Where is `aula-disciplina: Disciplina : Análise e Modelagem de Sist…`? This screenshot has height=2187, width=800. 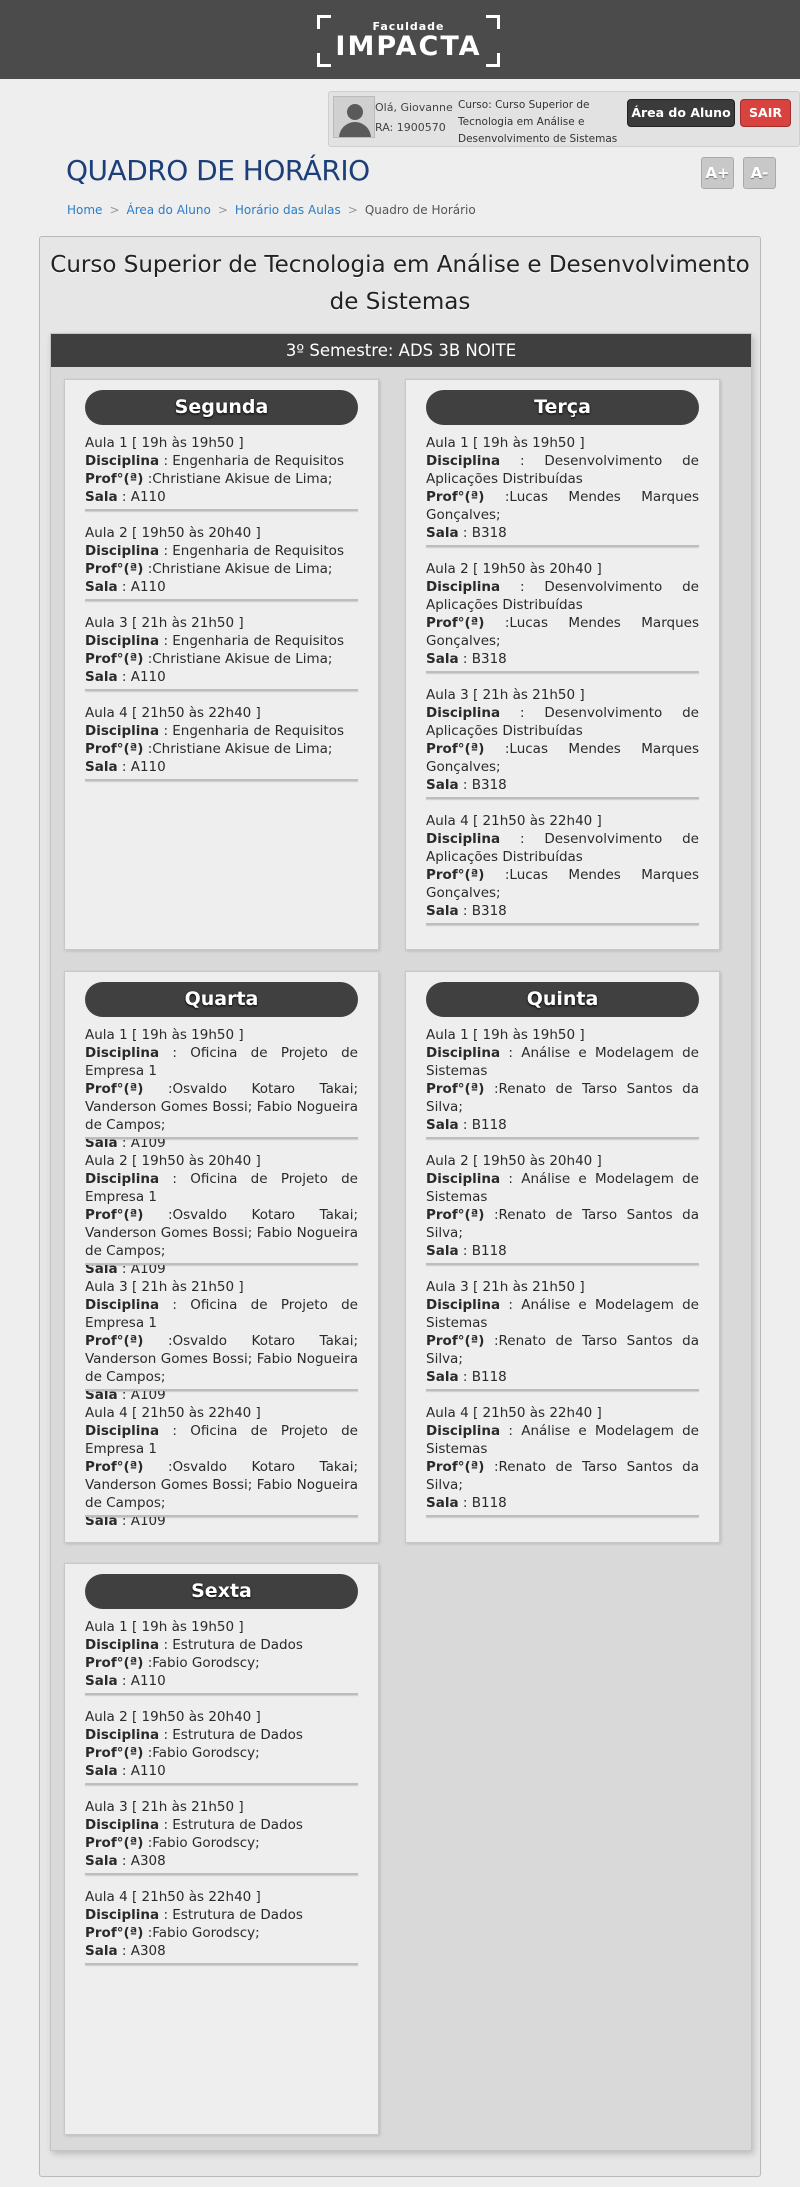
aula-disciplina: Disciplina : Análise e Modelagem de Sist… is located at coordinates (562, 1062).